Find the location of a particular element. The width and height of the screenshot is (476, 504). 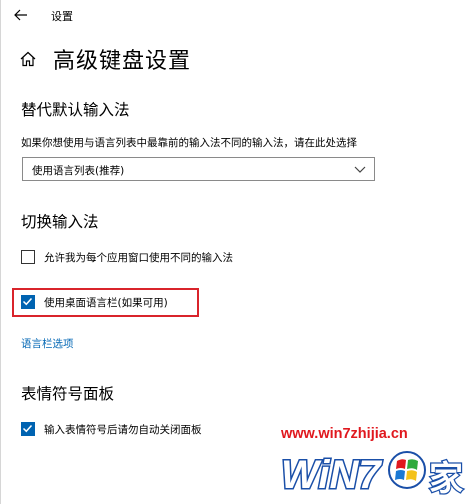

emoji-auto-close-checkbox is located at coordinates (28, 429).